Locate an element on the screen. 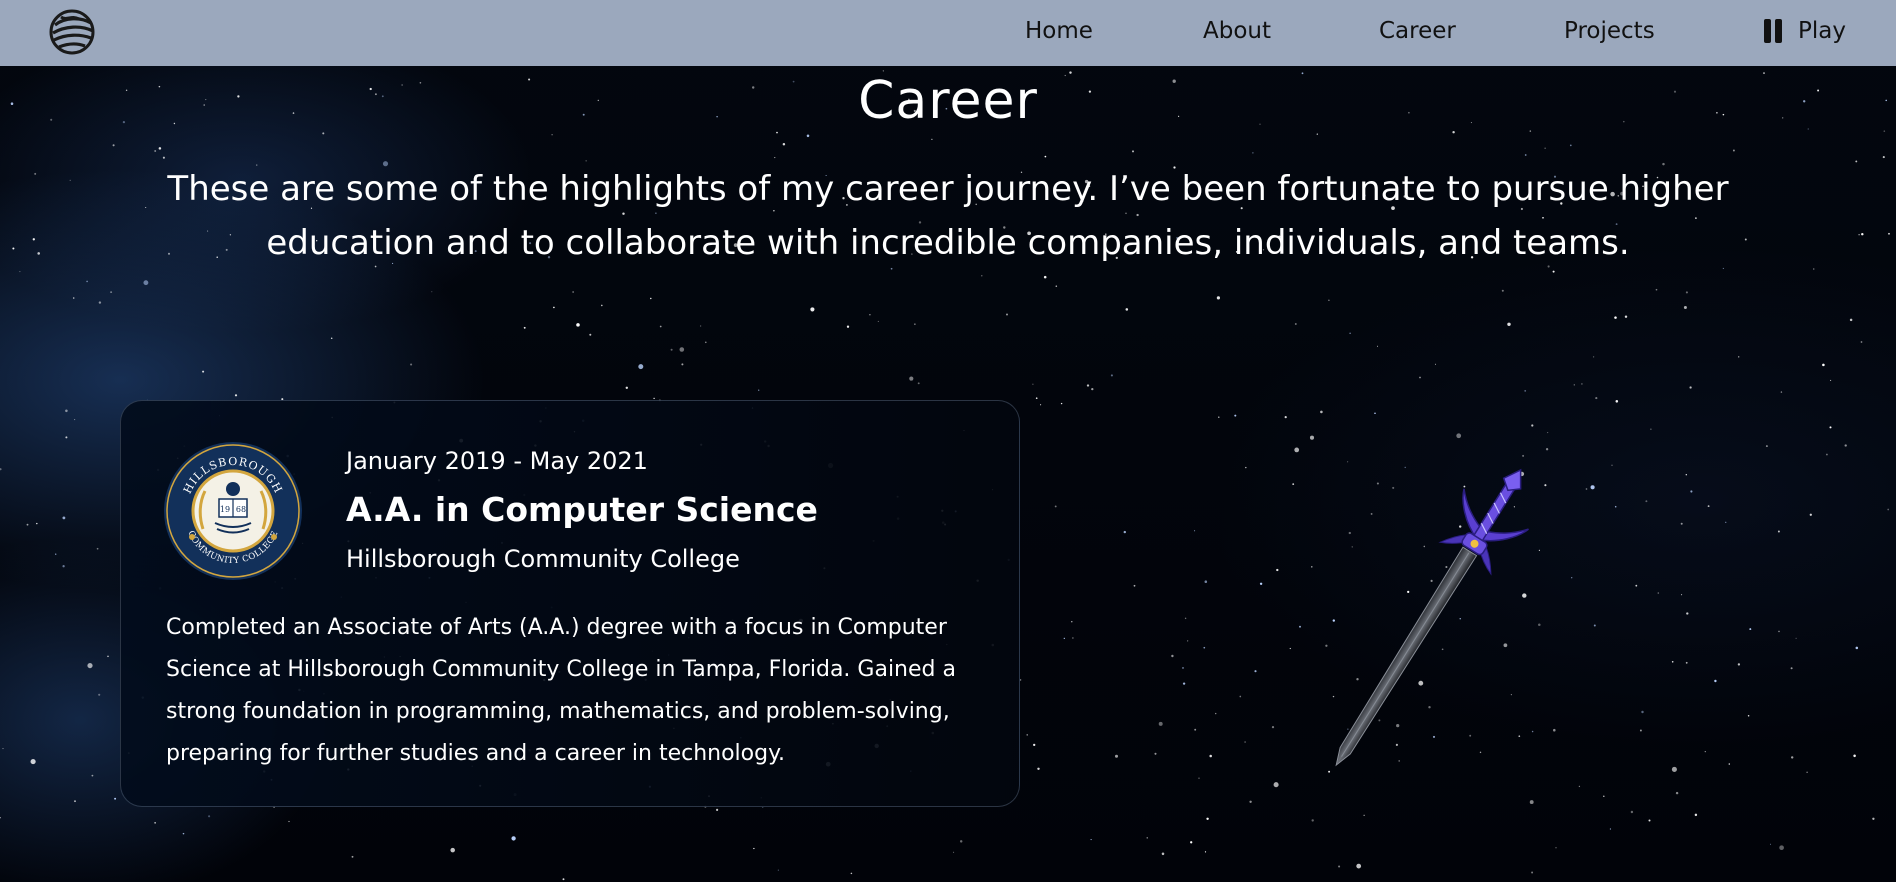 The height and width of the screenshot is (882, 1896). seal-year-right: 68 is located at coordinates (241, 509).